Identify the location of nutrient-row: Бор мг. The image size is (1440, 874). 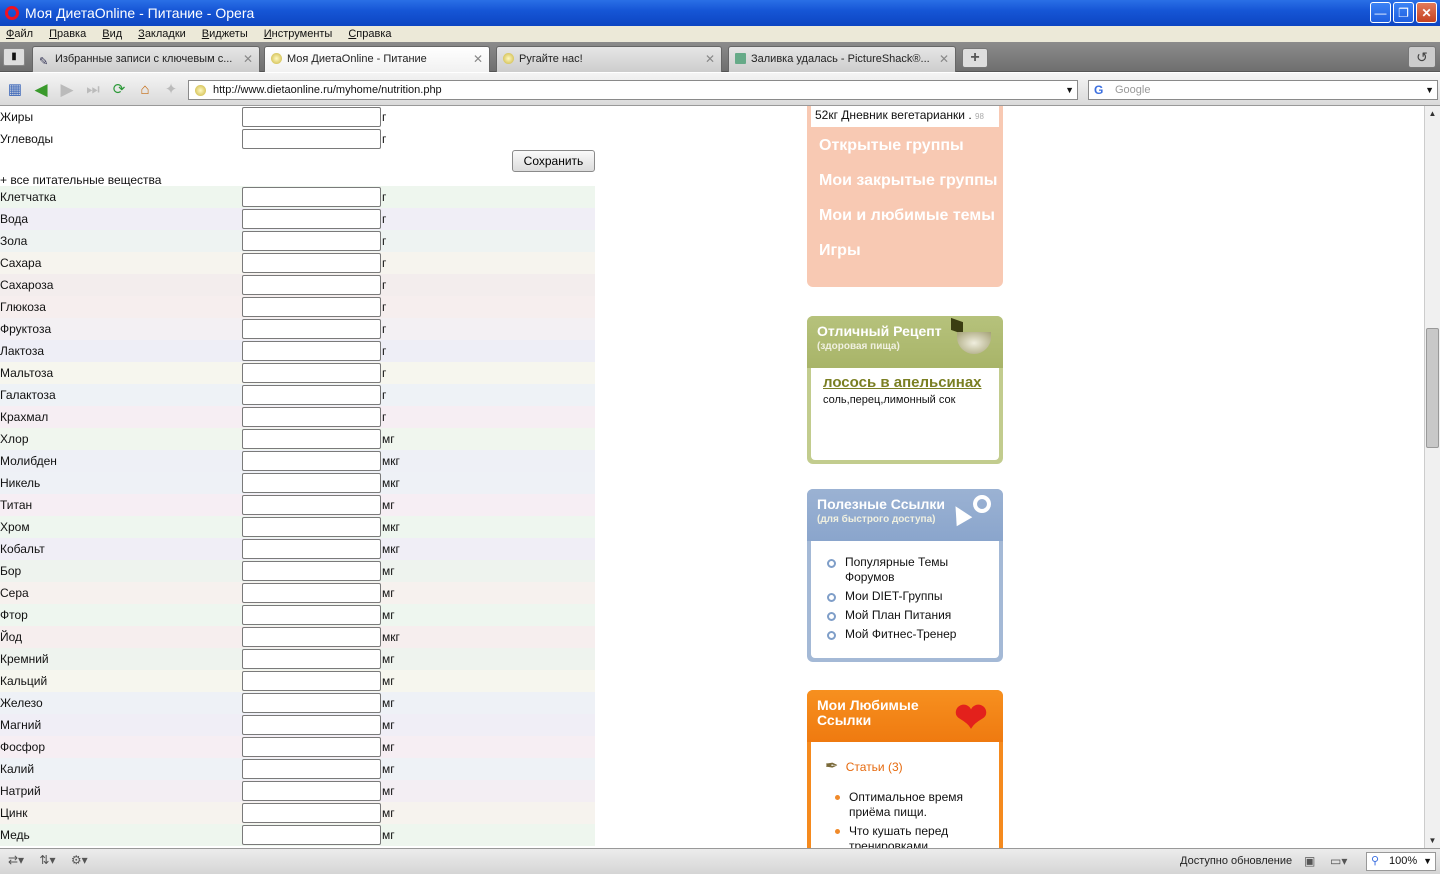
(297, 571).